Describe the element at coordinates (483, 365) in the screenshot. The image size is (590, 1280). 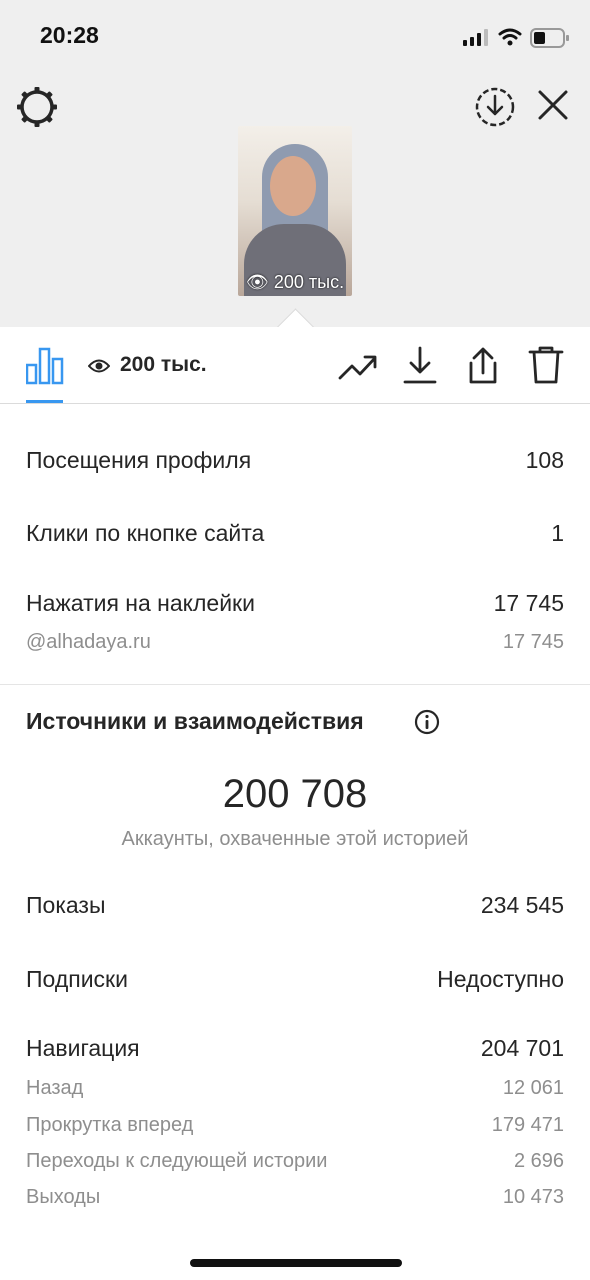
I see `share-icon` at that location.